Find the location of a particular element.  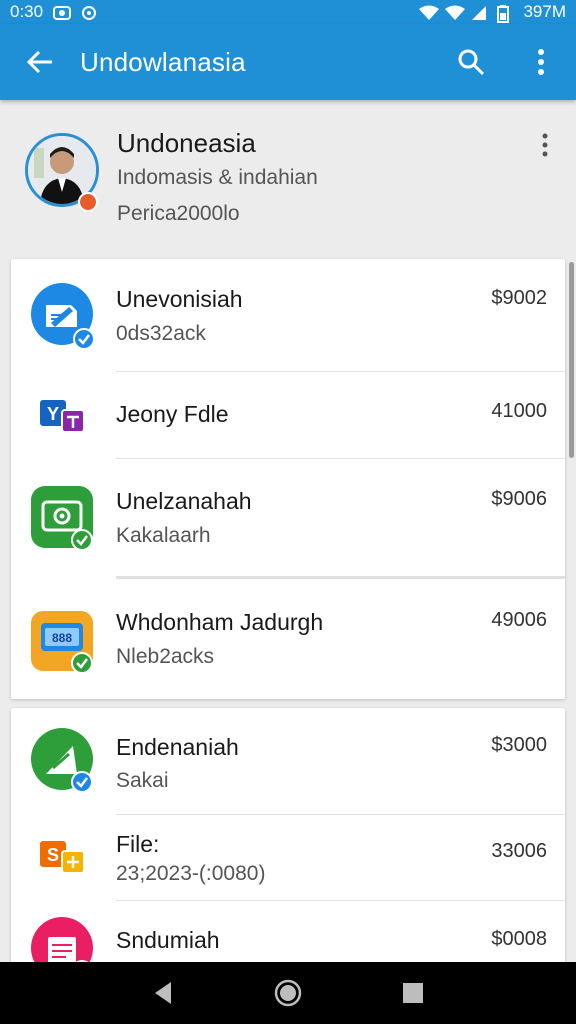

item-title: Unevonisiah is located at coordinates (179, 299).